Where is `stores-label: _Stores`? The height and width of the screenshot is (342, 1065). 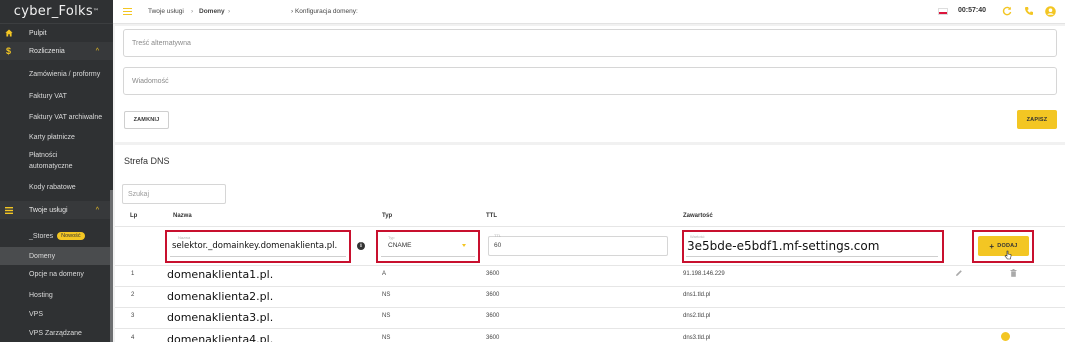 stores-label: _Stores is located at coordinates (41, 236).